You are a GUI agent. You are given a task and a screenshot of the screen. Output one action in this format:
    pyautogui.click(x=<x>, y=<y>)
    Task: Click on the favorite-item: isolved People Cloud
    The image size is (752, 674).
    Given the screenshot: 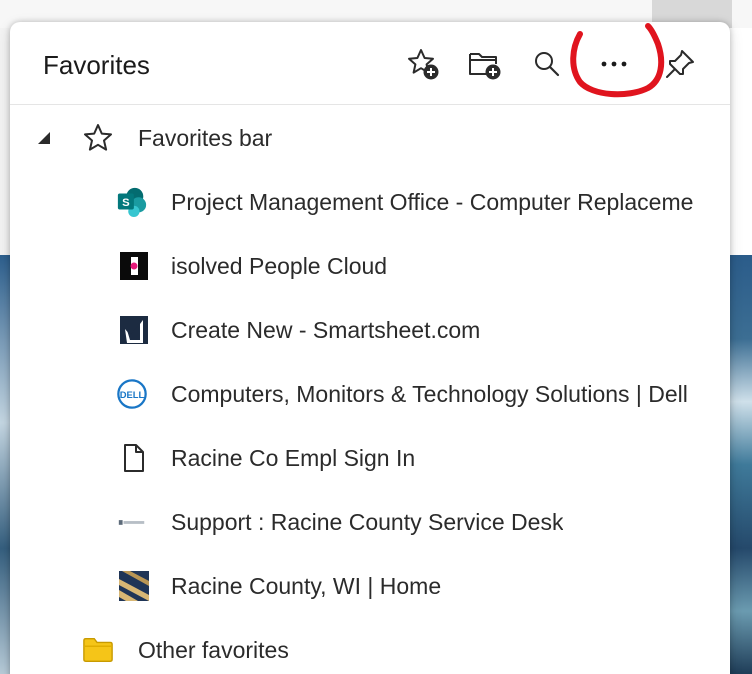 What is the action you would take?
    pyautogui.click(x=370, y=266)
    